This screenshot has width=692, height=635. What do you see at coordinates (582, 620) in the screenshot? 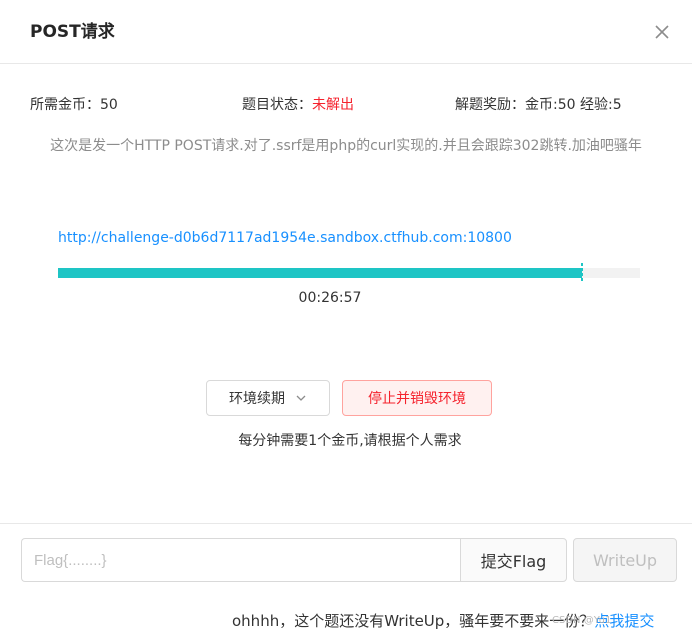
I see `watermark: CSDN @Yu1` at bounding box center [582, 620].